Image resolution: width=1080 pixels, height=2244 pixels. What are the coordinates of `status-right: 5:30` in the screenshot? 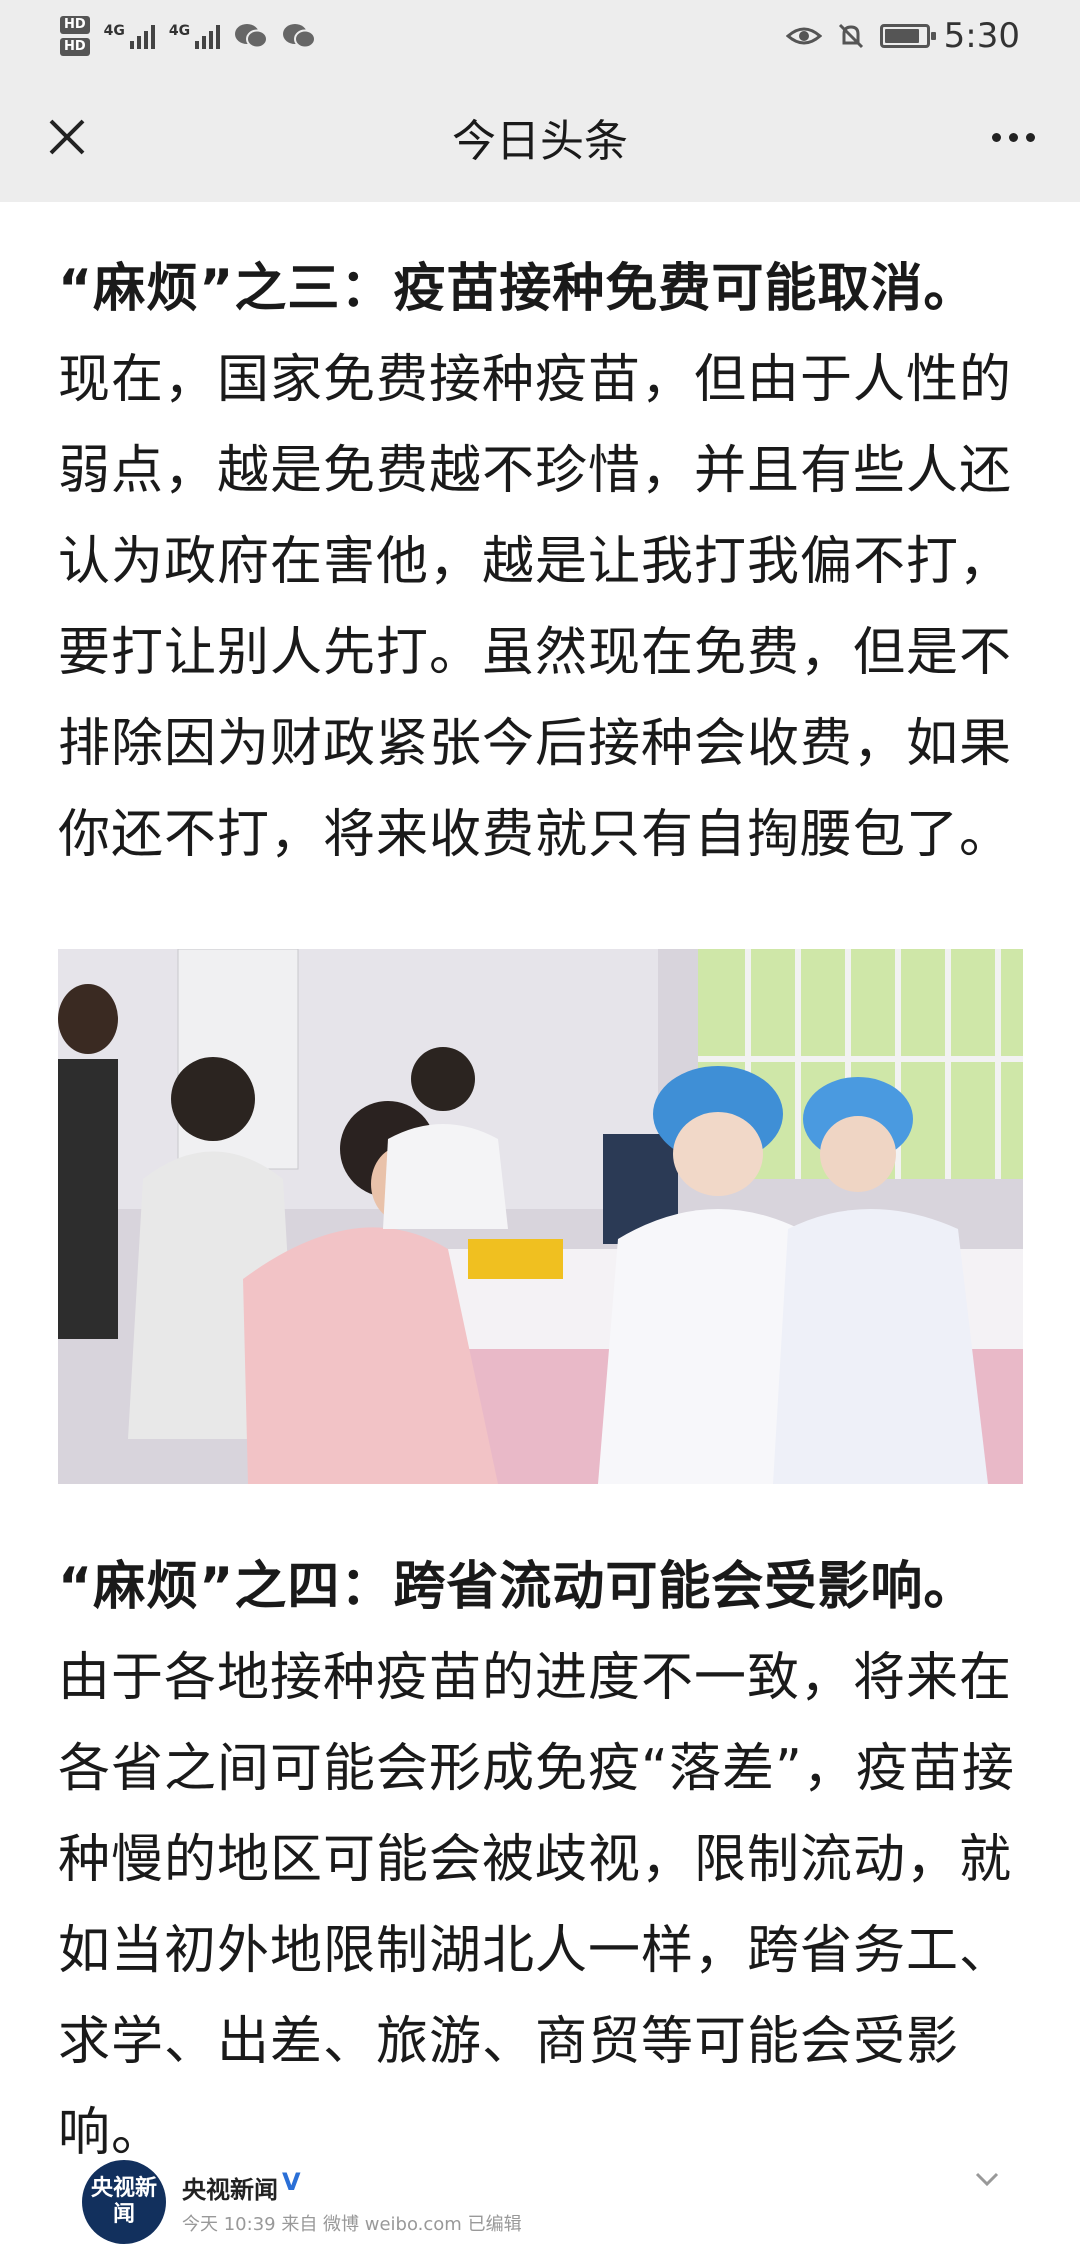 It's located at (902, 36).